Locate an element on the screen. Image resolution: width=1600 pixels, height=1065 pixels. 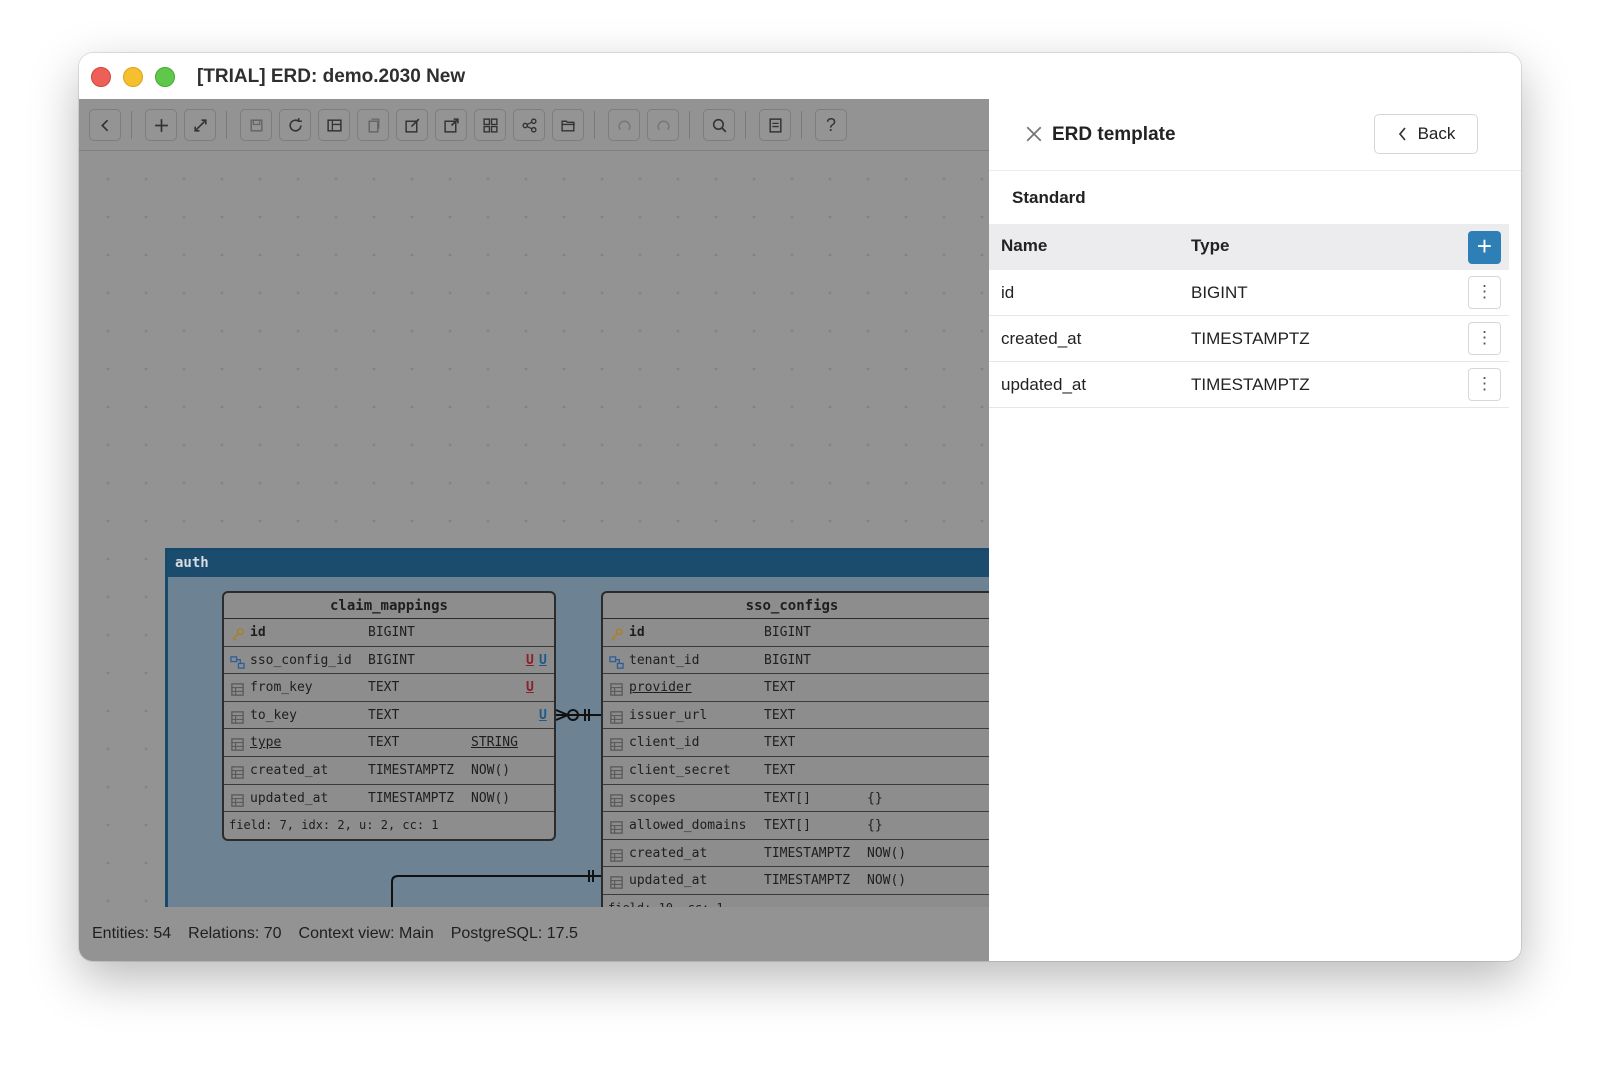
export-icon is located at coordinates (451, 125).